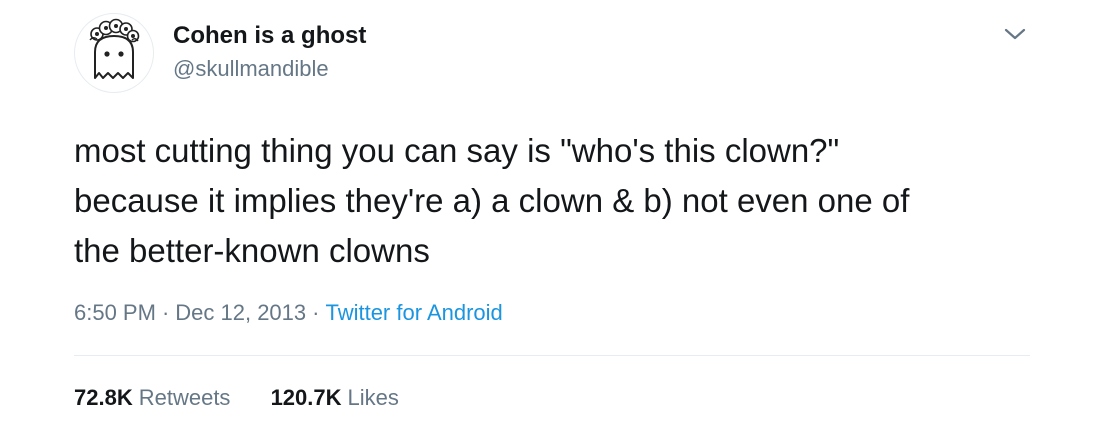  Describe the element at coordinates (103, 397) in the screenshot. I see `retweets-count: 72.8K` at that location.